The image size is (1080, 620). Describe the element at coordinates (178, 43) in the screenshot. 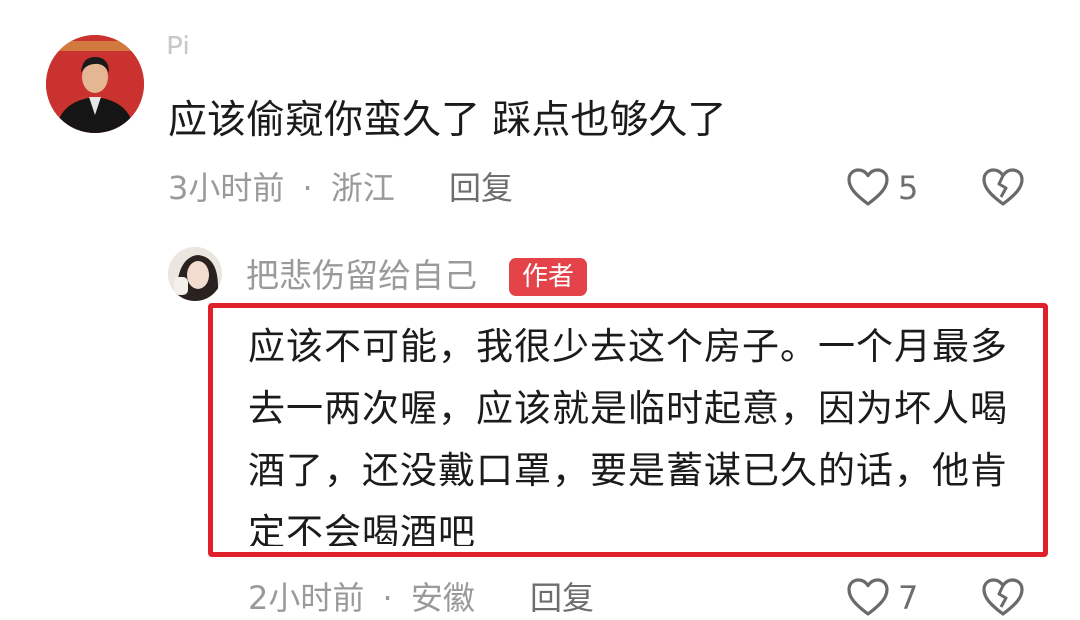

I see `commenter-username: Pi` at that location.